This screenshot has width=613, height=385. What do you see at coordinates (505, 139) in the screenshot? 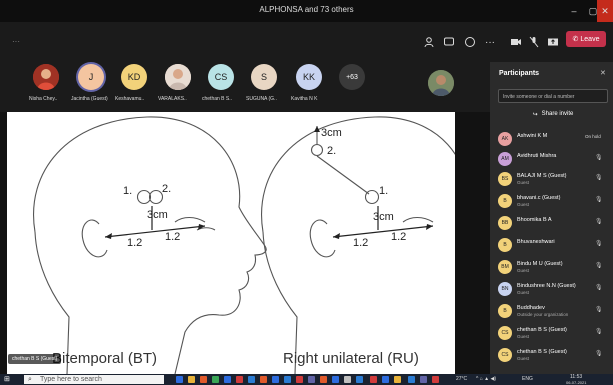
I see `participant-avatar: AK` at bounding box center [505, 139].